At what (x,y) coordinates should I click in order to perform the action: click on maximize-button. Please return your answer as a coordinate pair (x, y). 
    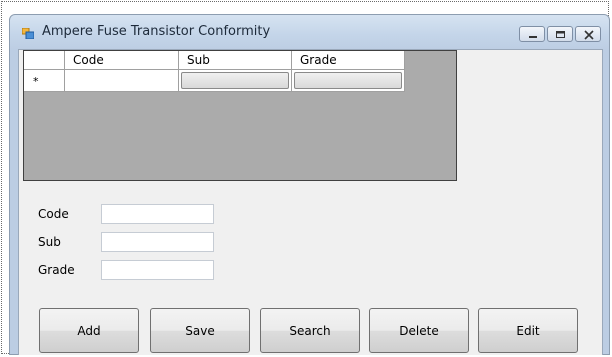
    Looking at the image, I should click on (560, 34).